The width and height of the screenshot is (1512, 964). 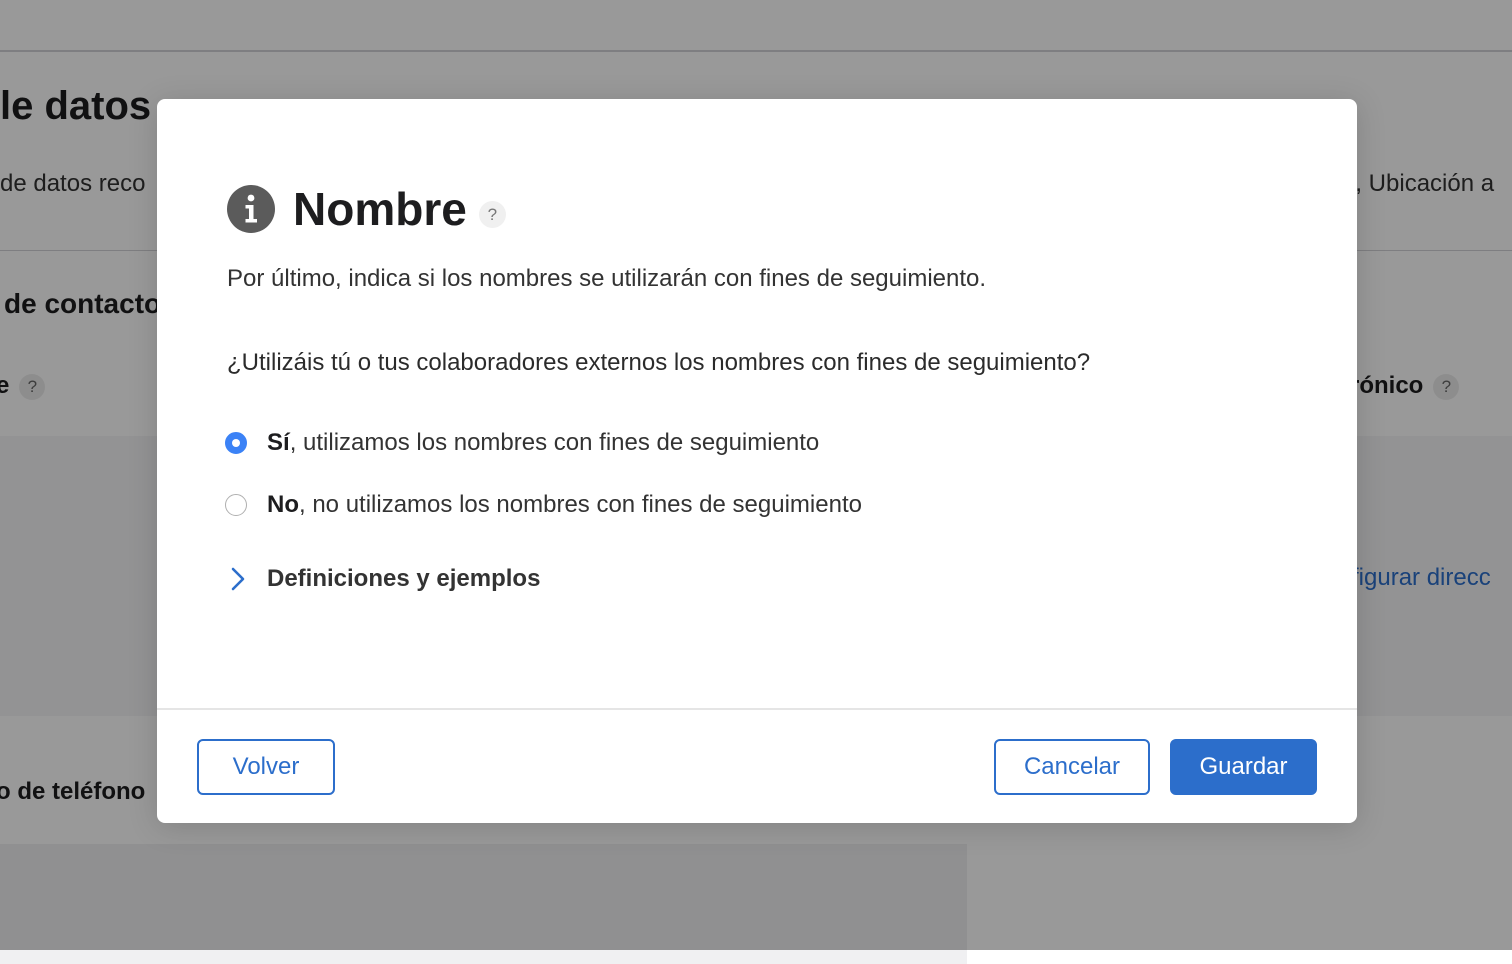 What do you see at coordinates (492, 214) in the screenshot?
I see `help-icon: ?` at bounding box center [492, 214].